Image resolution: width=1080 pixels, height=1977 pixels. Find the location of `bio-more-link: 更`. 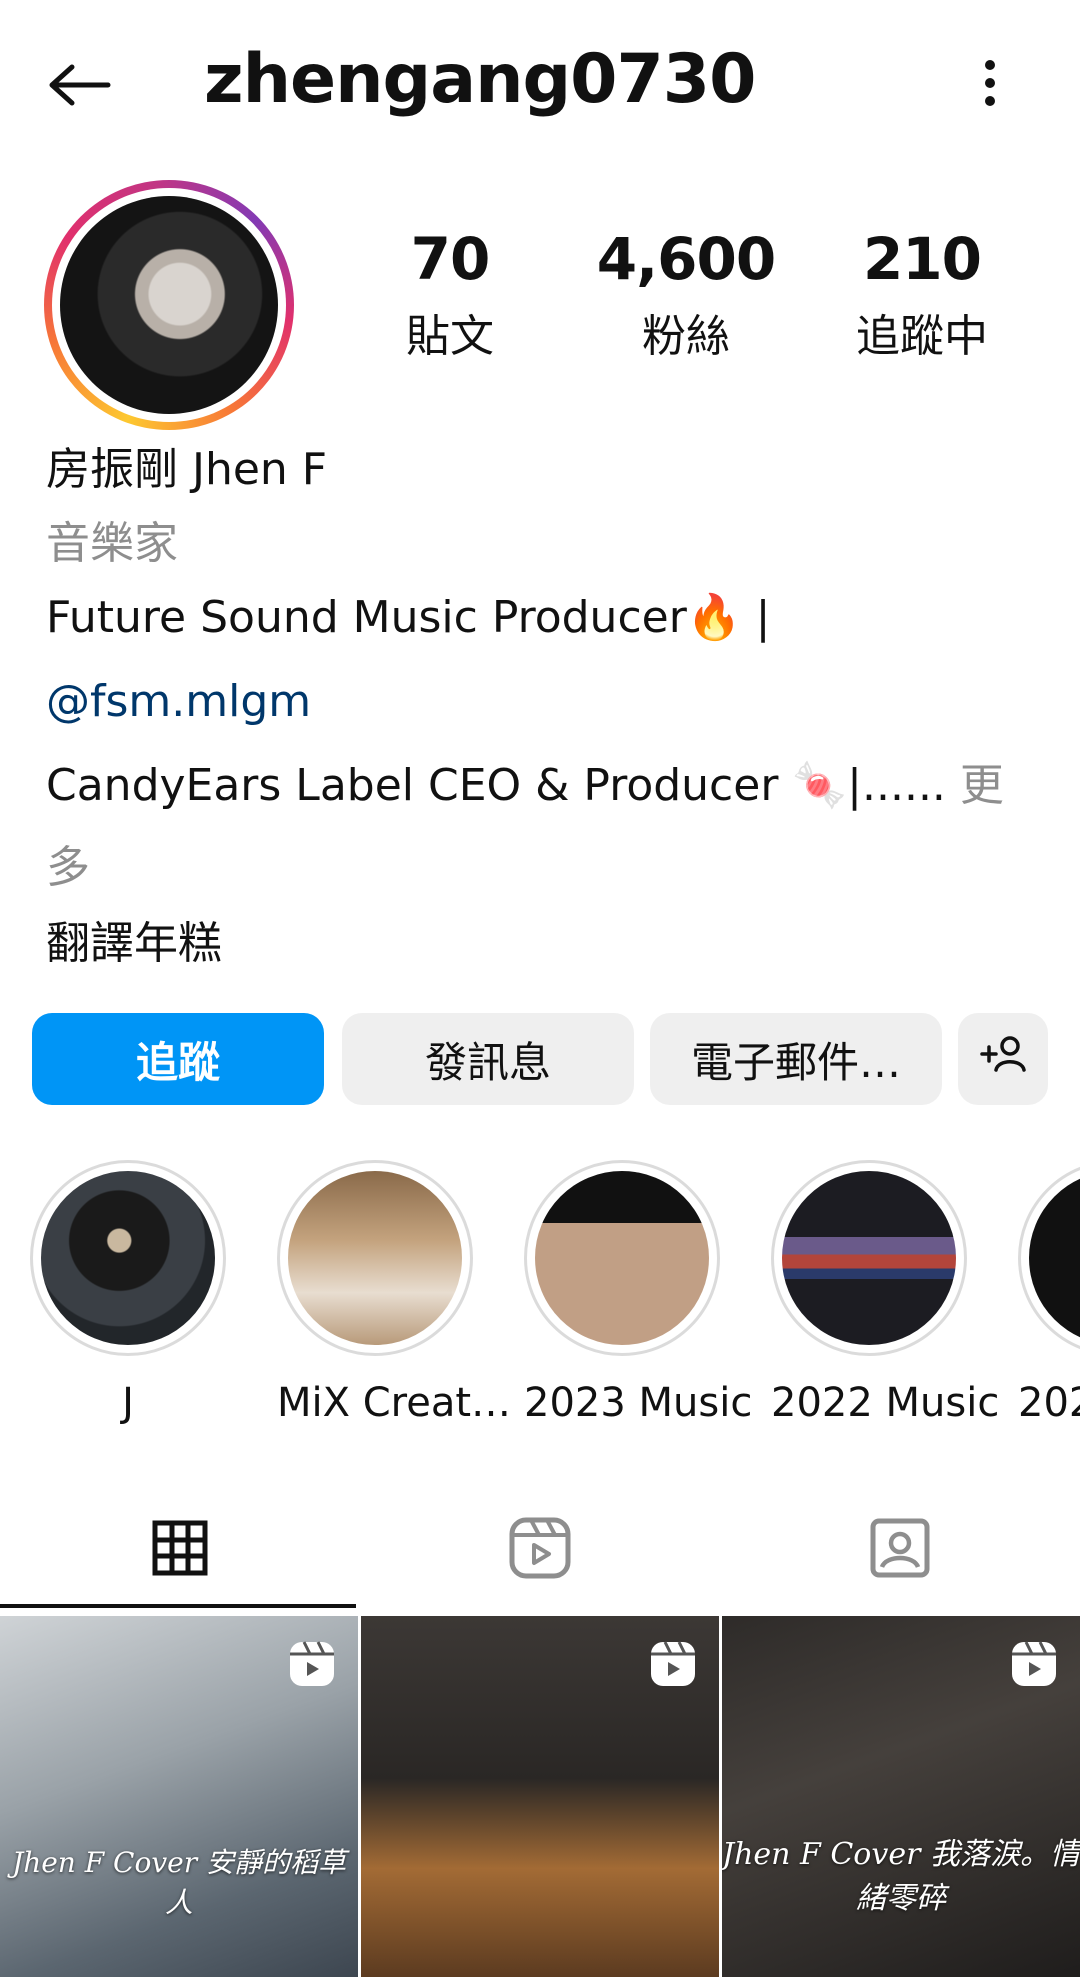

bio-more-link: 更 is located at coordinates (982, 785).